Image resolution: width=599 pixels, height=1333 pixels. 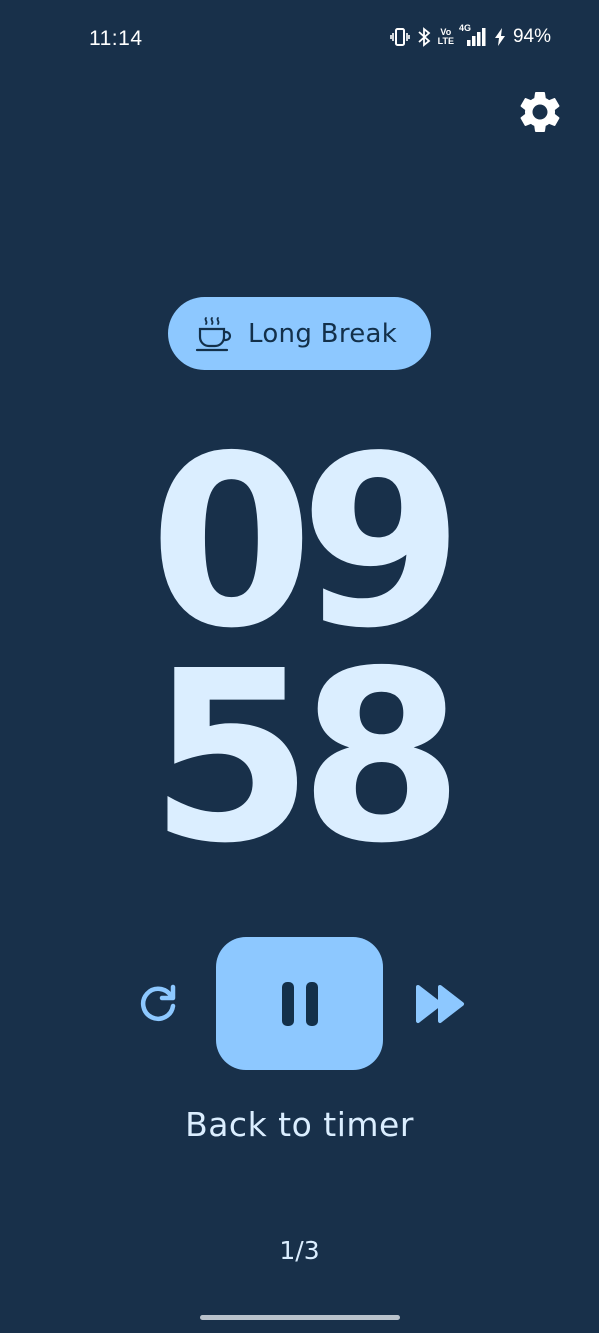 I want to click on vibrate-icon, so click(x=399, y=37).